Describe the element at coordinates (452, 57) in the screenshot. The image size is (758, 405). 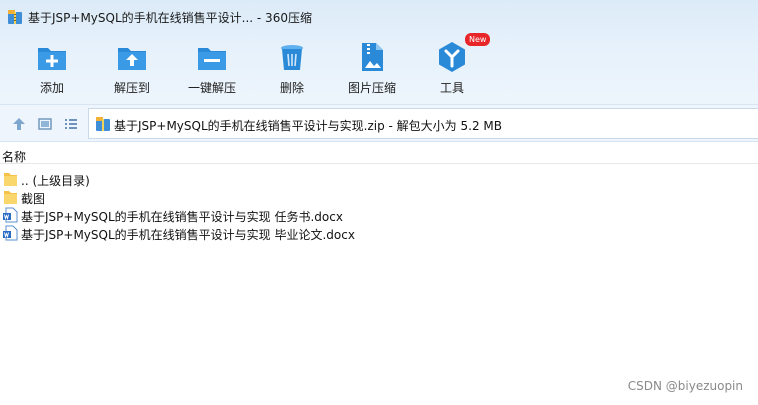
I see `tools-icon` at that location.